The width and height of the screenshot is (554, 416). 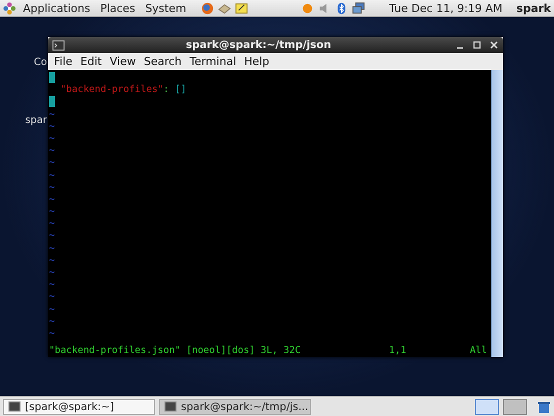 What do you see at coordinates (258, 45) in the screenshot?
I see `window-title: spark@spark:~/tmp/json` at bounding box center [258, 45].